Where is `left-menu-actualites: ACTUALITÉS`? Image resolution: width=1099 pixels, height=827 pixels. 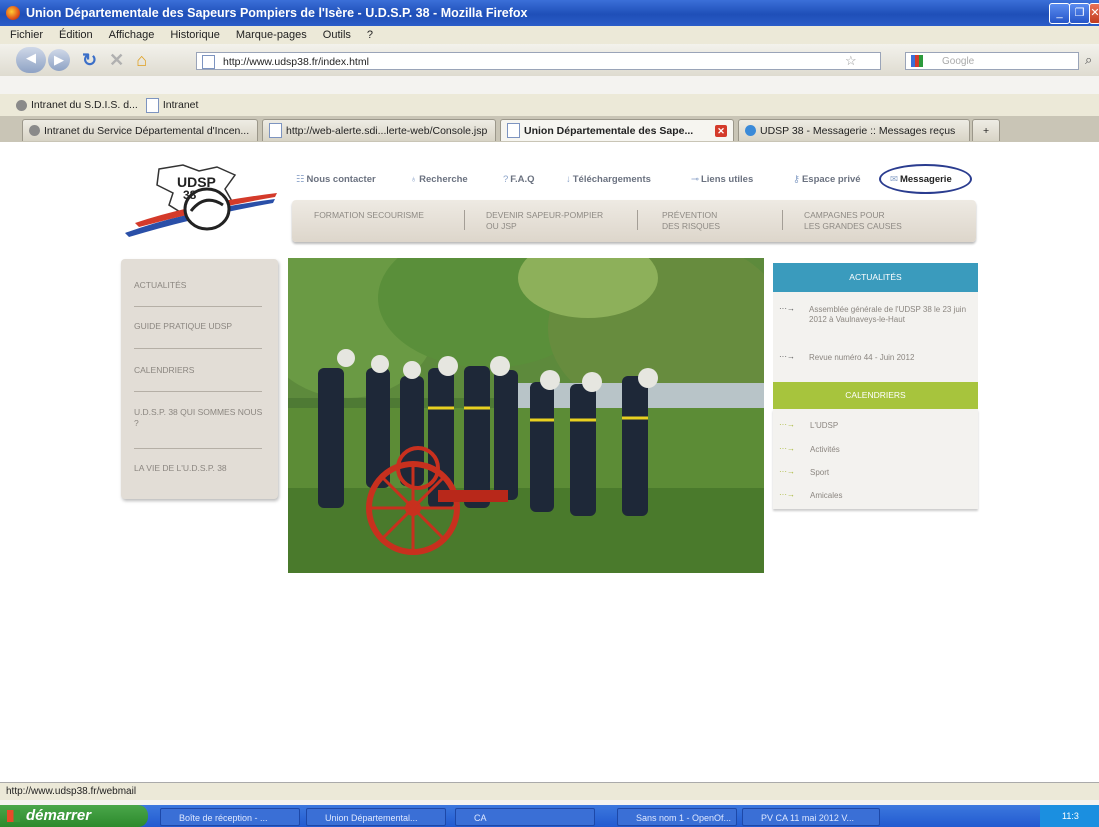
left-menu-actualites: ACTUALITÉS is located at coordinates (199, 285).